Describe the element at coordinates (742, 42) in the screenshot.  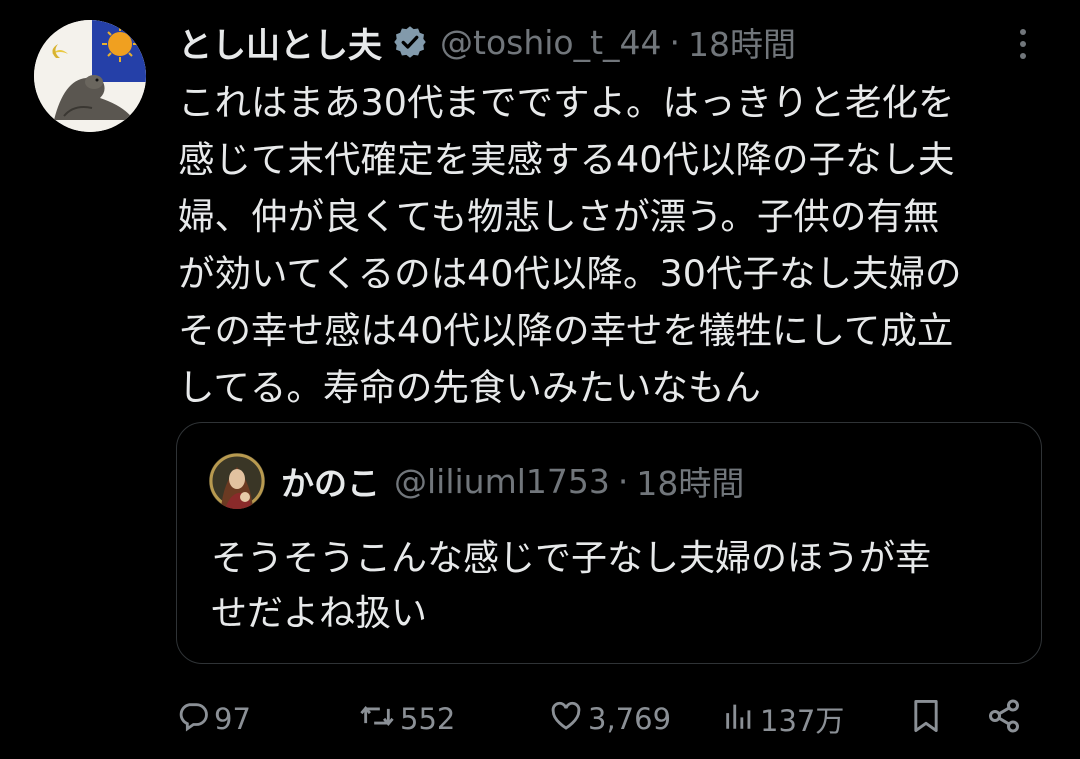
I see `tweet-timestamp: 18時間` at that location.